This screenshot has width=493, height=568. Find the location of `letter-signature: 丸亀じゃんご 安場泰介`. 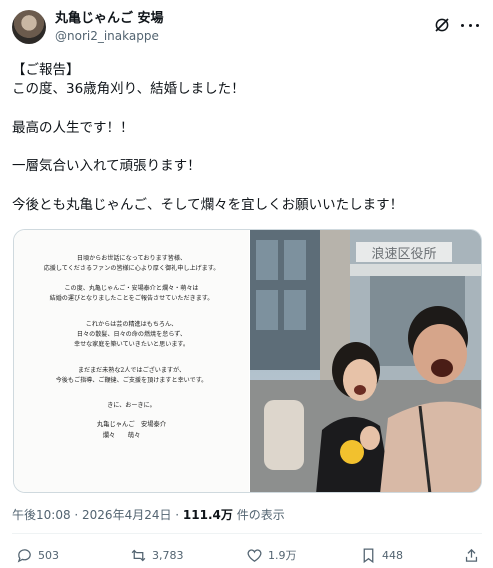

letter-signature: 丸亀じゃんご 安場泰介 is located at coordinates (131, 424).